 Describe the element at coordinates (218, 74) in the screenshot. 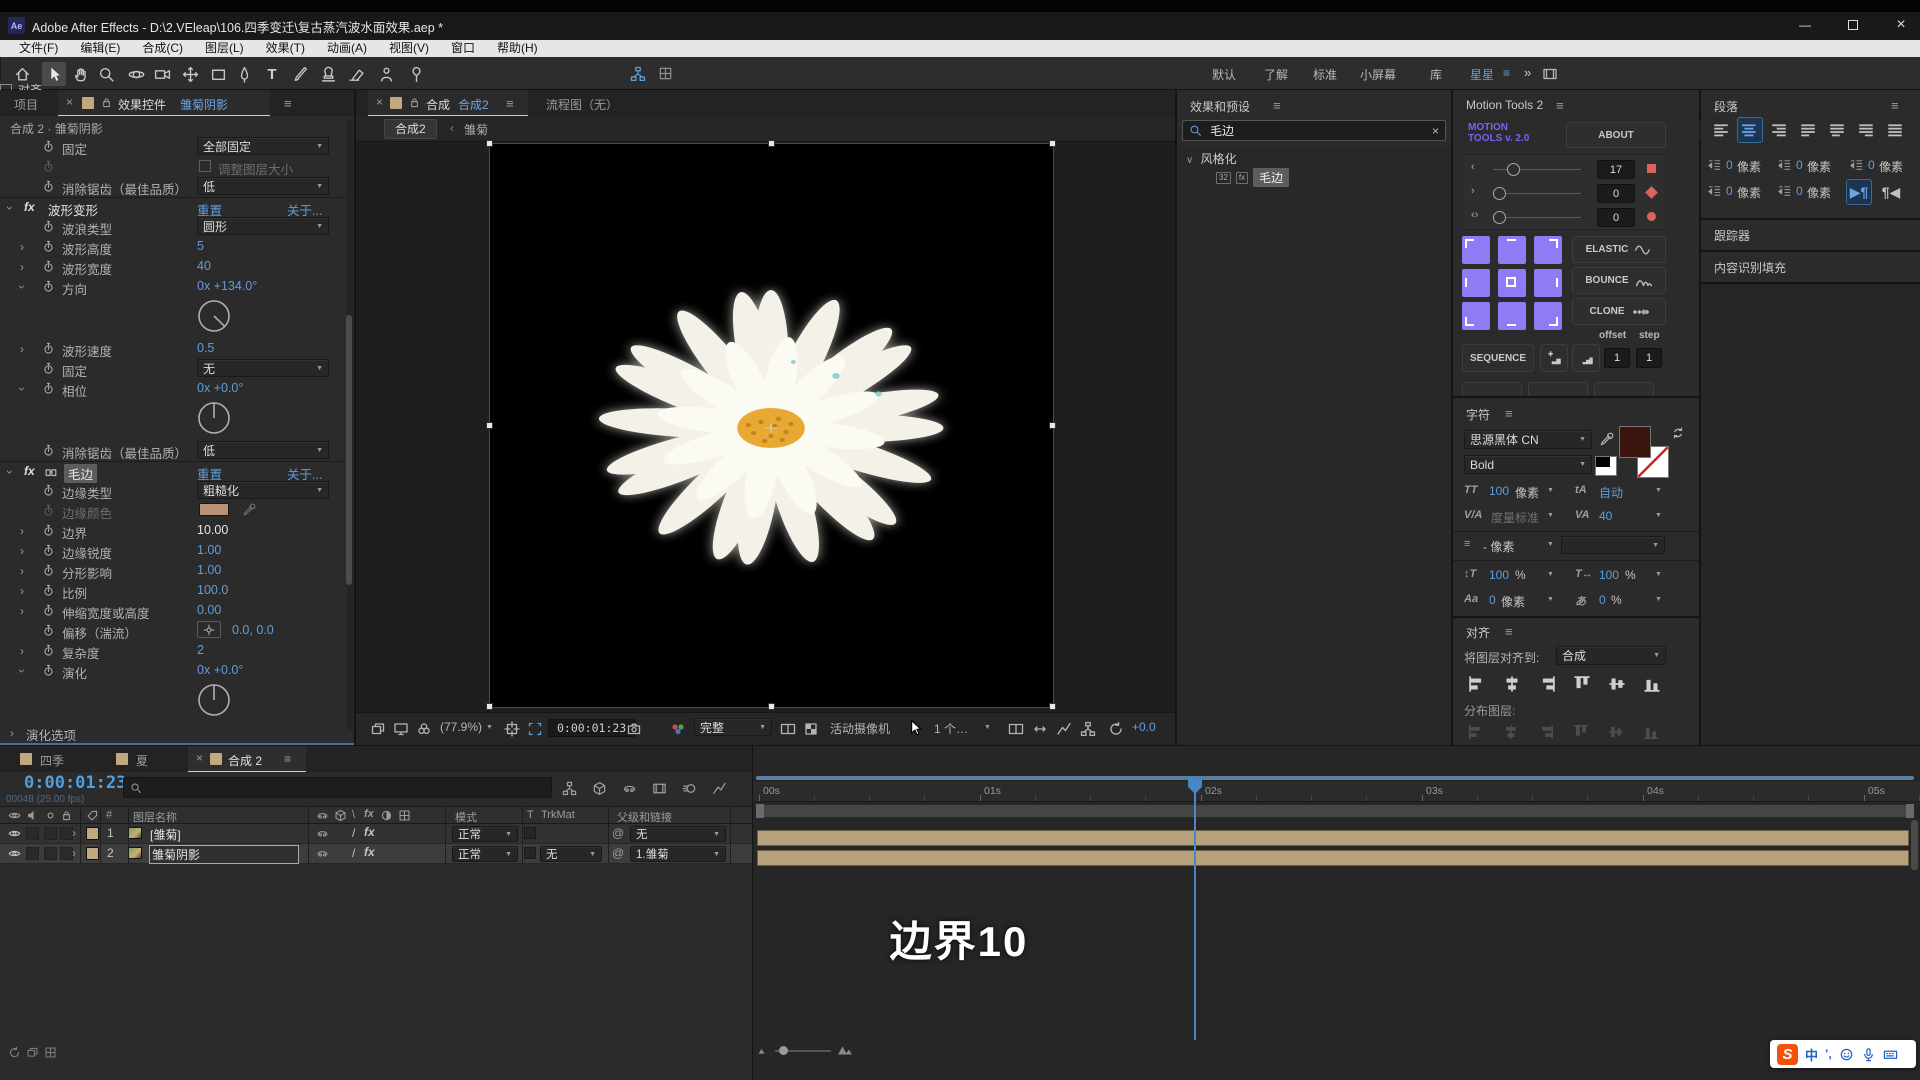

I see `tool-rectangle` at that location.